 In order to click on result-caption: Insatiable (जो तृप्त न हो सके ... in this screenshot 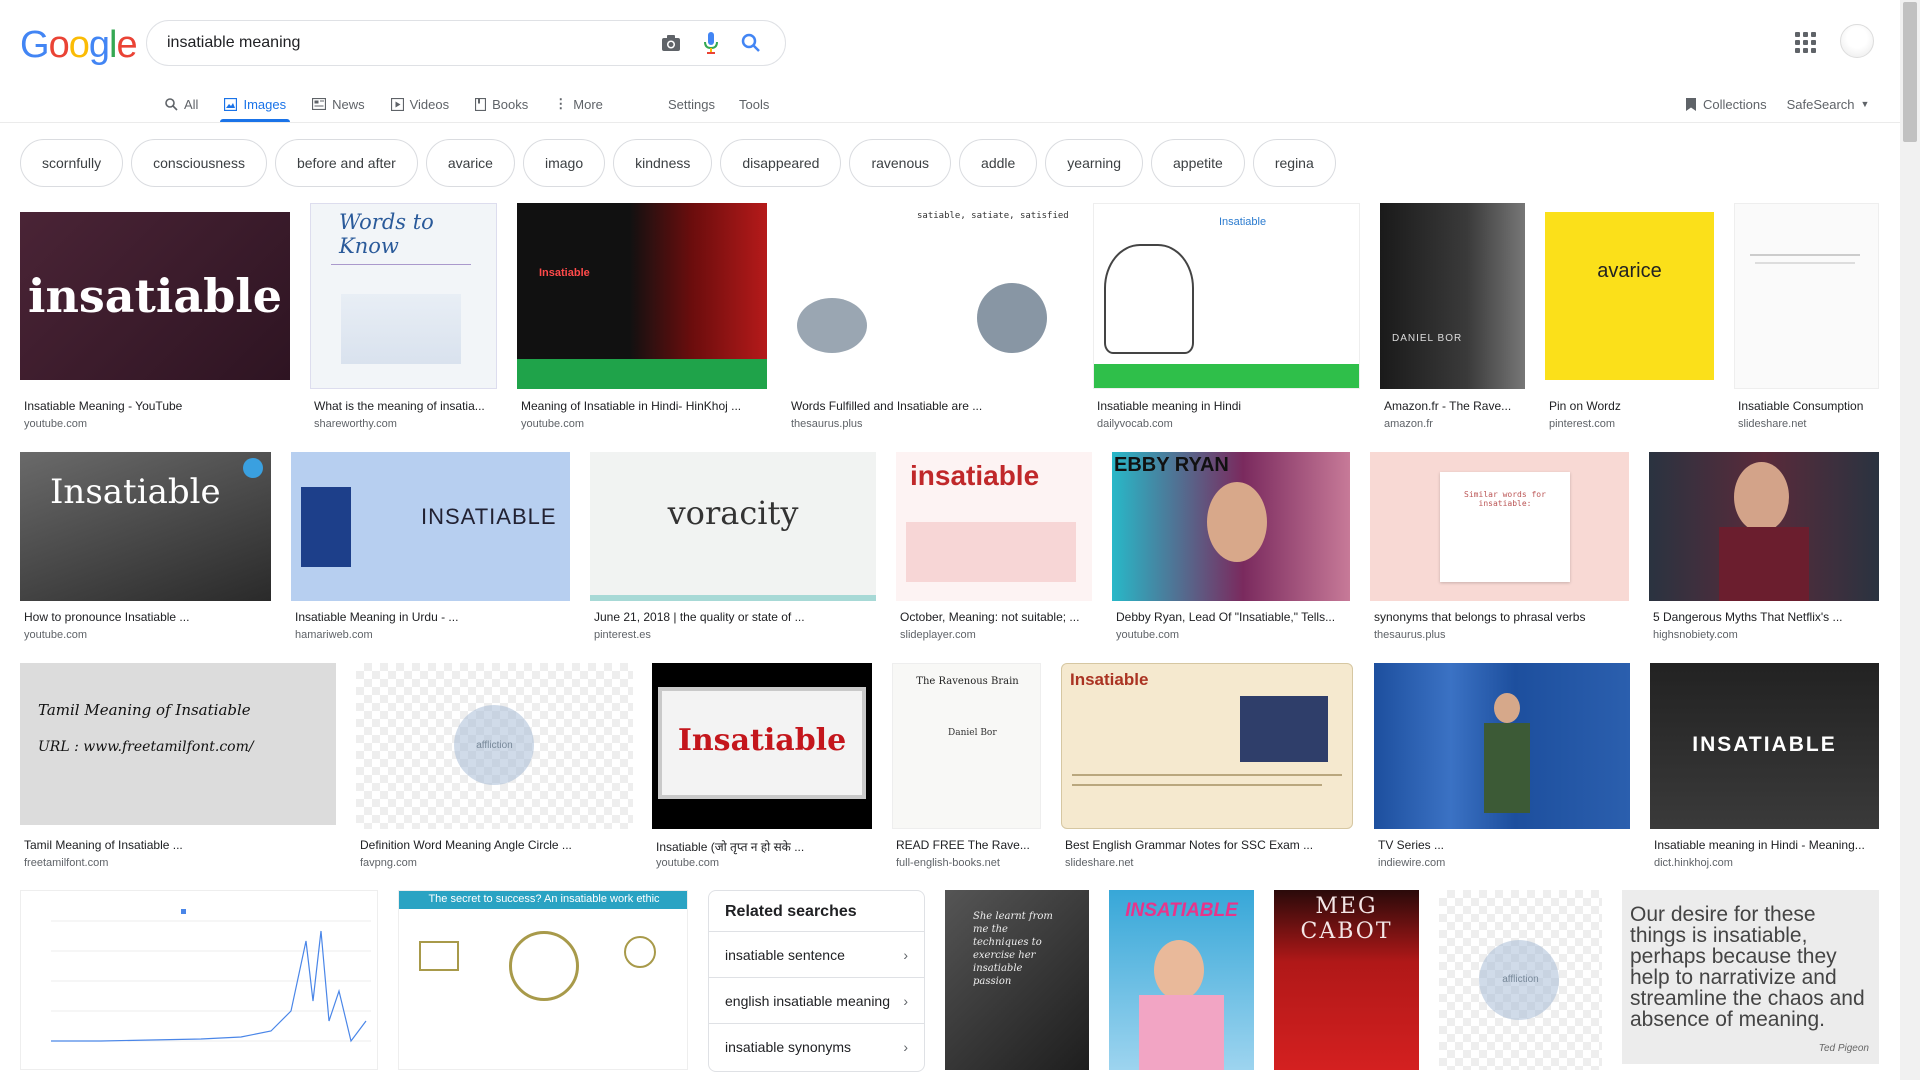, I will do `click(764, 846)`.